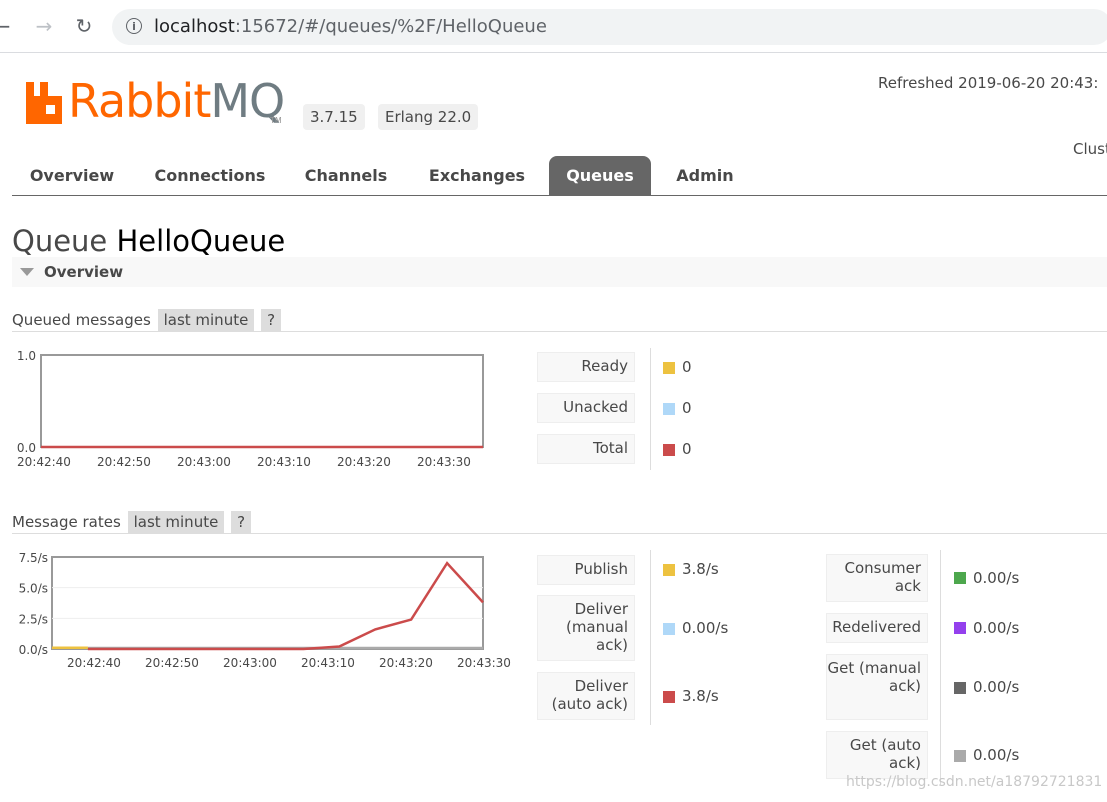 This screenshot has width=1107, height=802. I want to click on legend-total-label: Total, so click(586, 449).